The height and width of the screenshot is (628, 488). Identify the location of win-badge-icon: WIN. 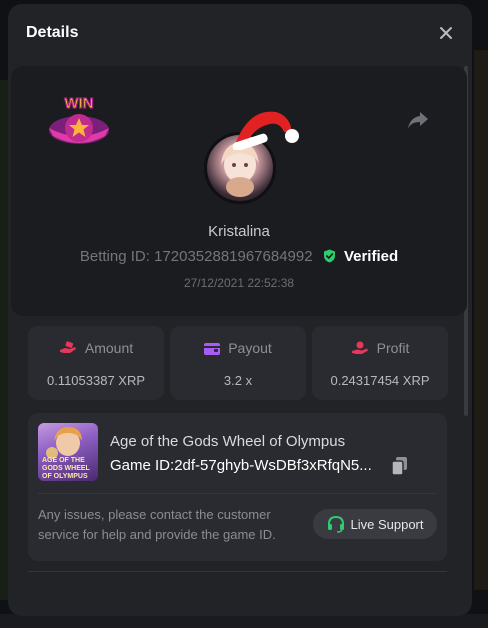
(79, 119).